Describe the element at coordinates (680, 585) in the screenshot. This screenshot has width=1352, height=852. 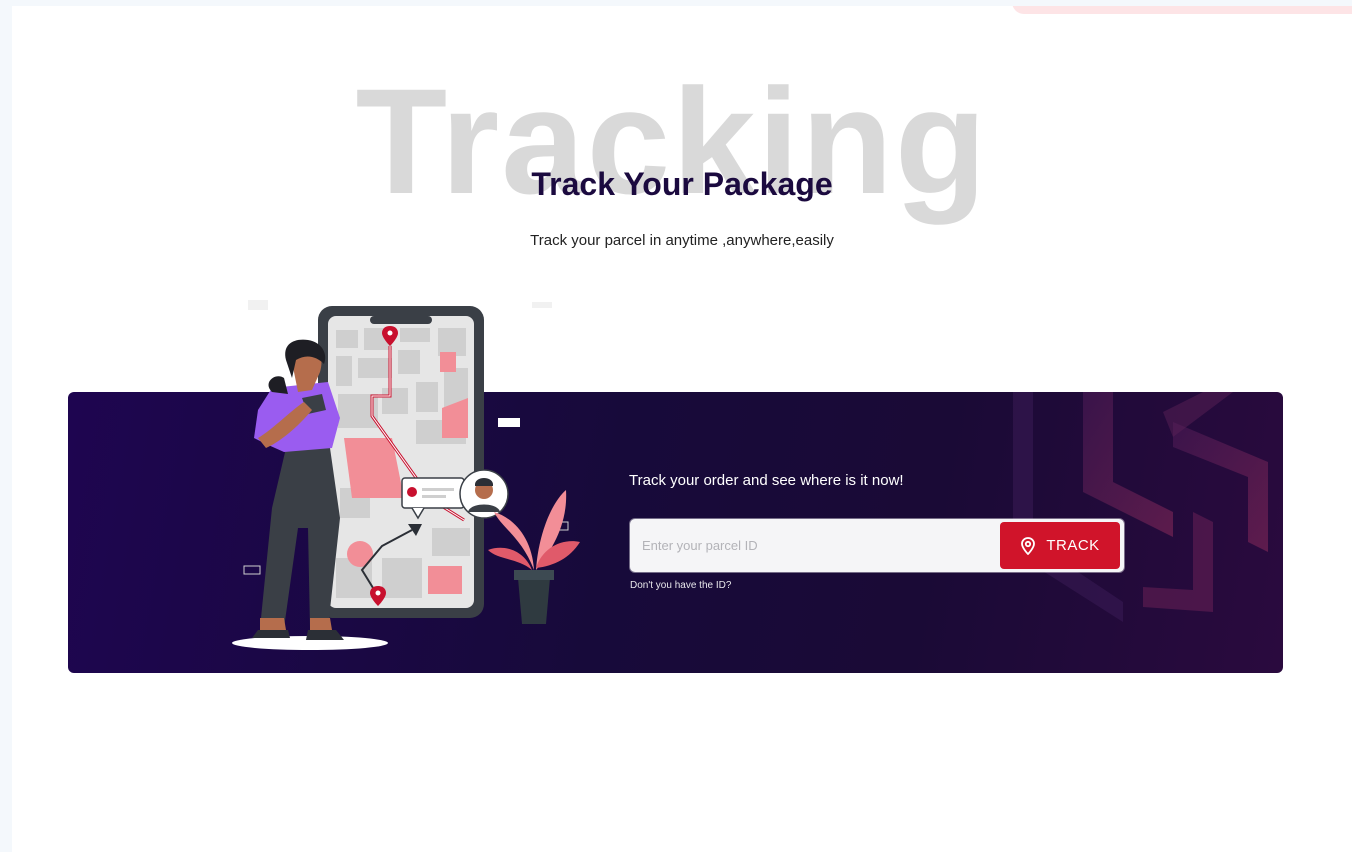
I see `no-id-help-link: Don't you have the ID?` at that location.